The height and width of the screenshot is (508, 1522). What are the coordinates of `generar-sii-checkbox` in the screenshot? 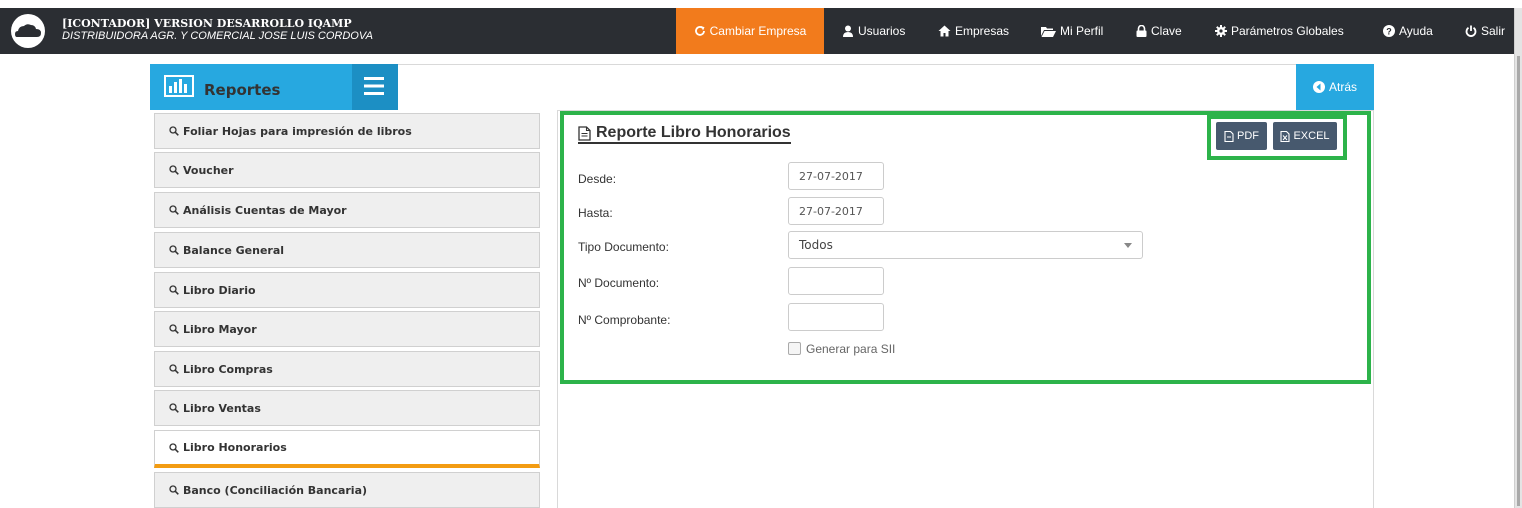 It's located at (794, 348).